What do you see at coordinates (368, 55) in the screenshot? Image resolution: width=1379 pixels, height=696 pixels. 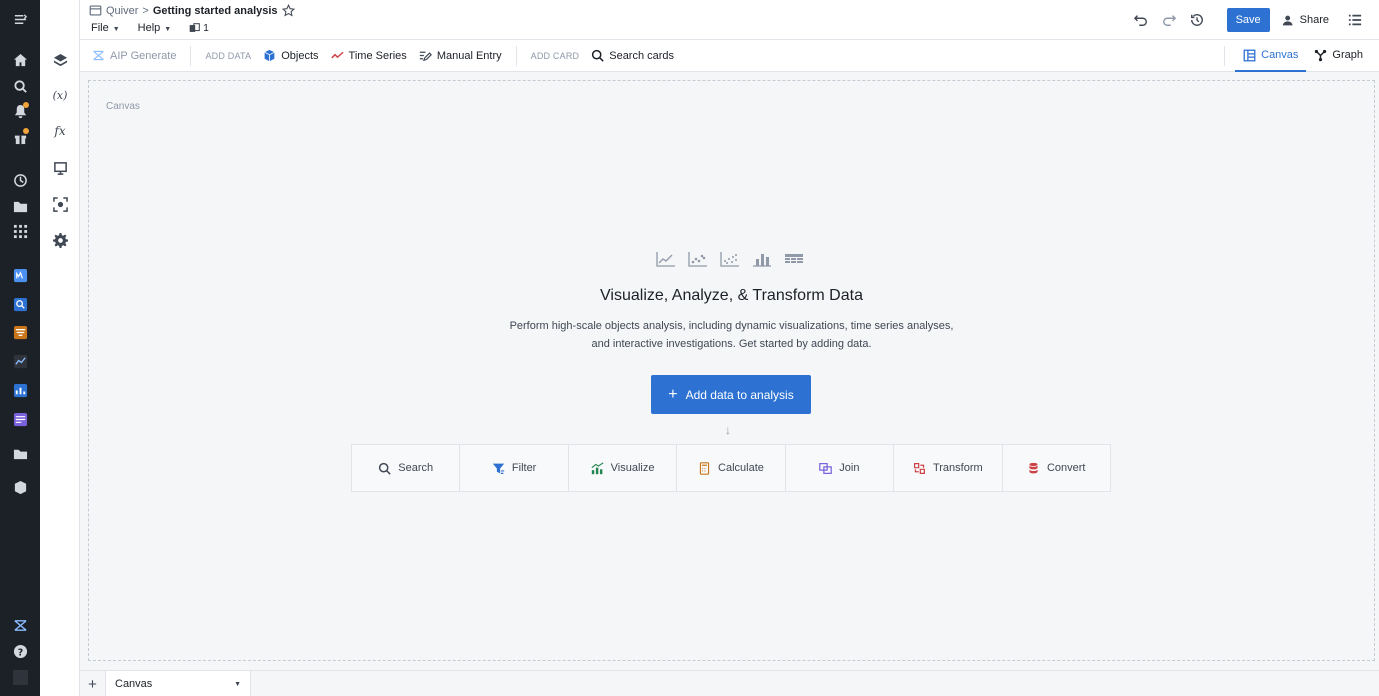 I see `time-series-button: Time Series` at bounding box center [368, 55].